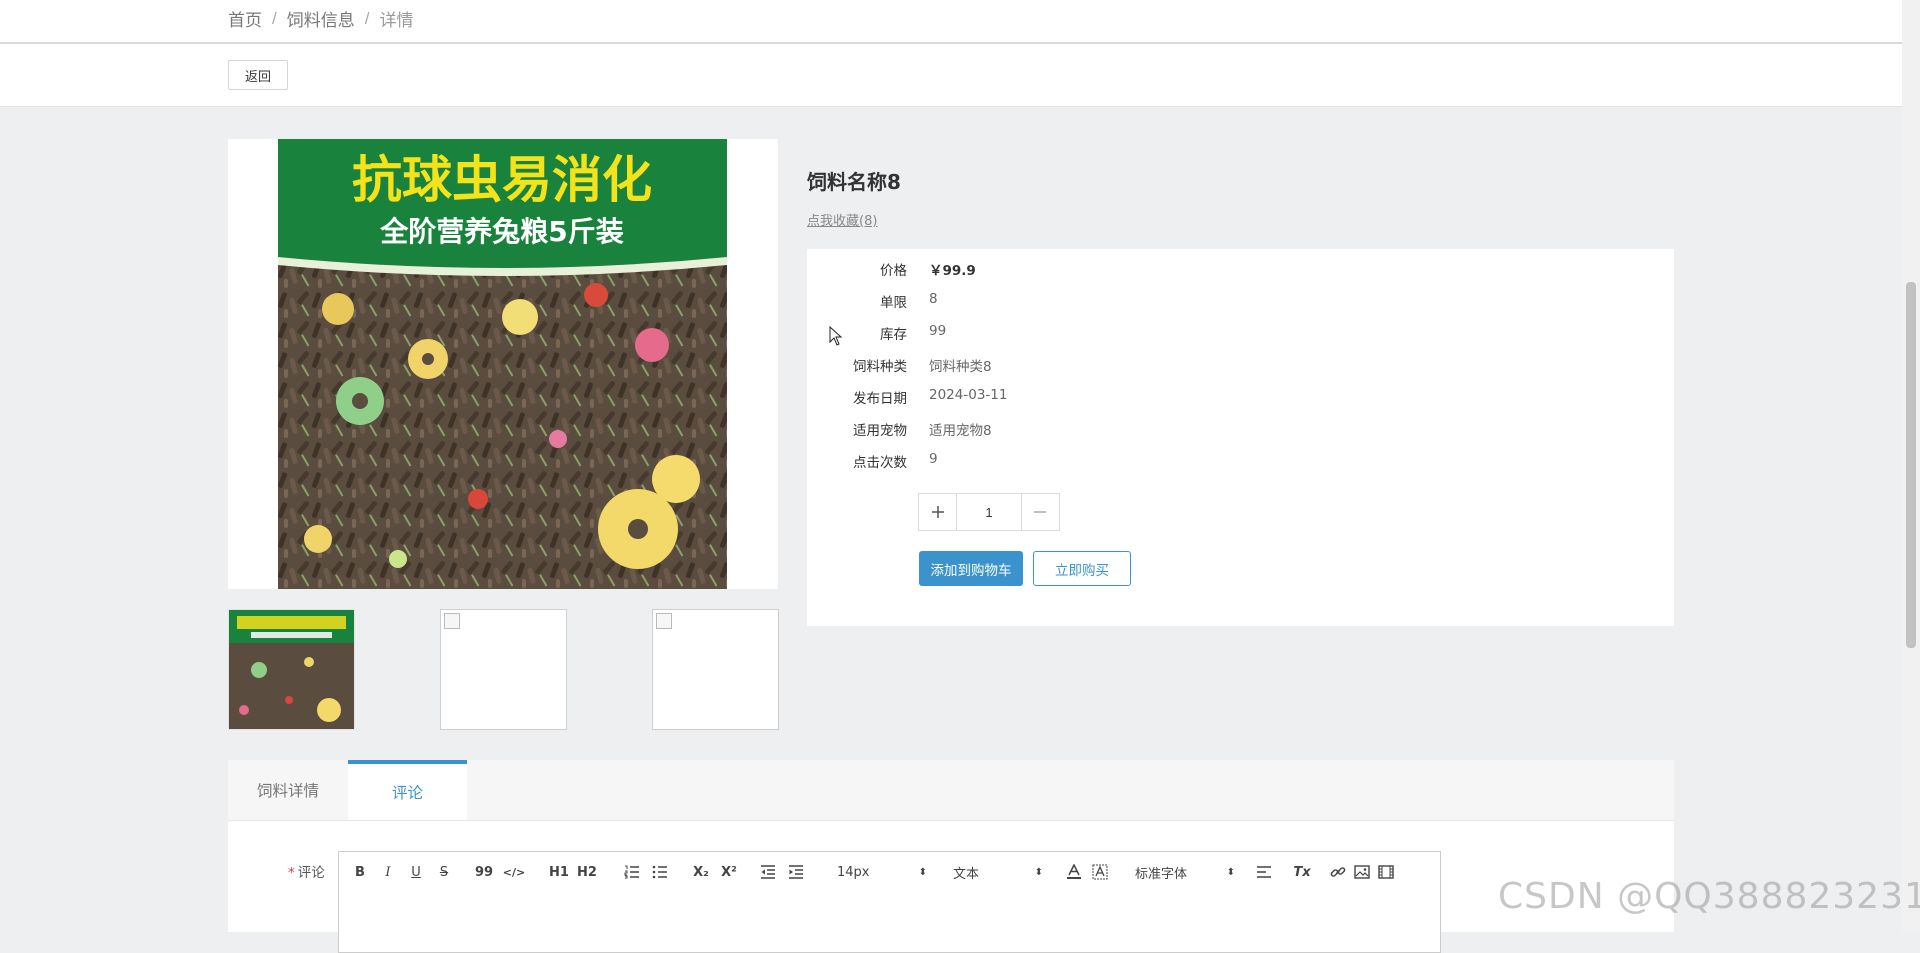 This screenshot has height=953, width=1920. Describe the element at coordinates (893, 335) in the screenshot. I see `field-label: 库存` at that location.